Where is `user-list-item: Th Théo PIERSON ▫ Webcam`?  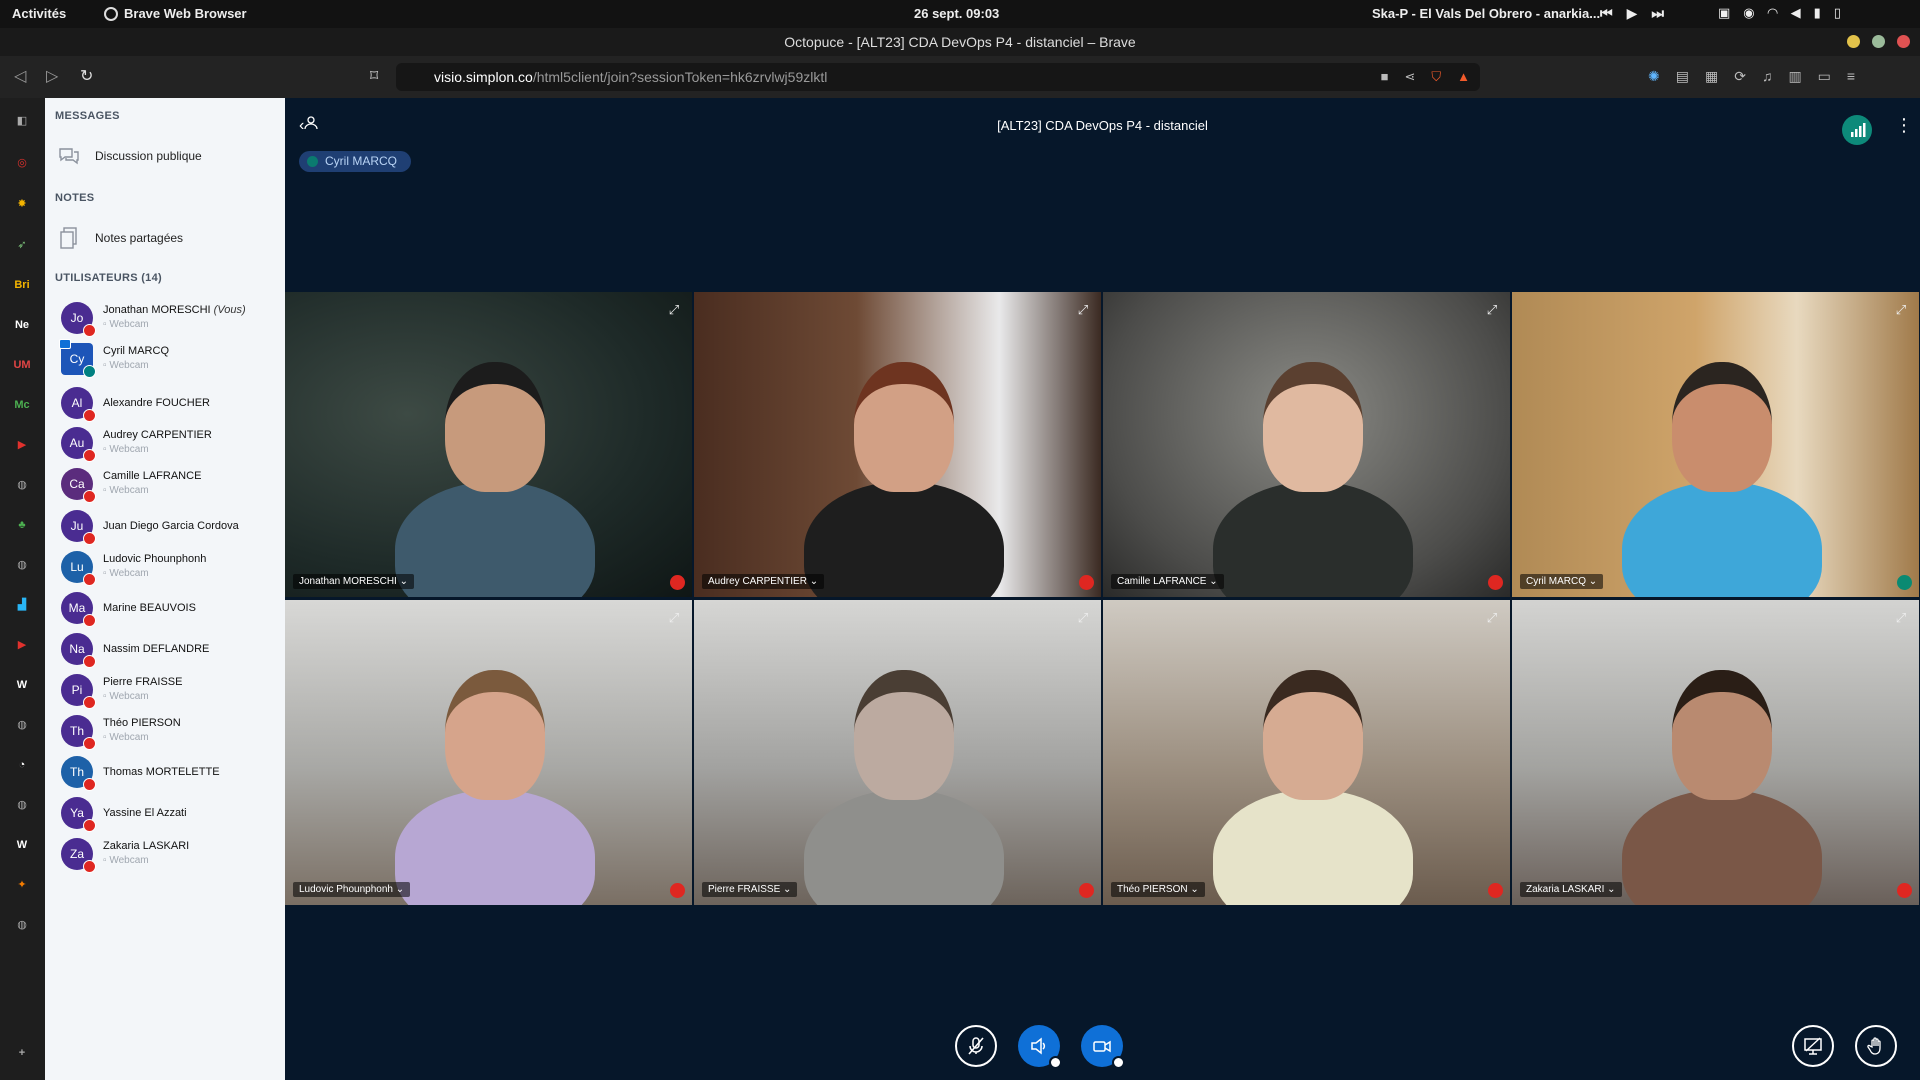
user-list-item: Th Théo PIERSON ▫ Webcam is located at coordinates (167, 731).